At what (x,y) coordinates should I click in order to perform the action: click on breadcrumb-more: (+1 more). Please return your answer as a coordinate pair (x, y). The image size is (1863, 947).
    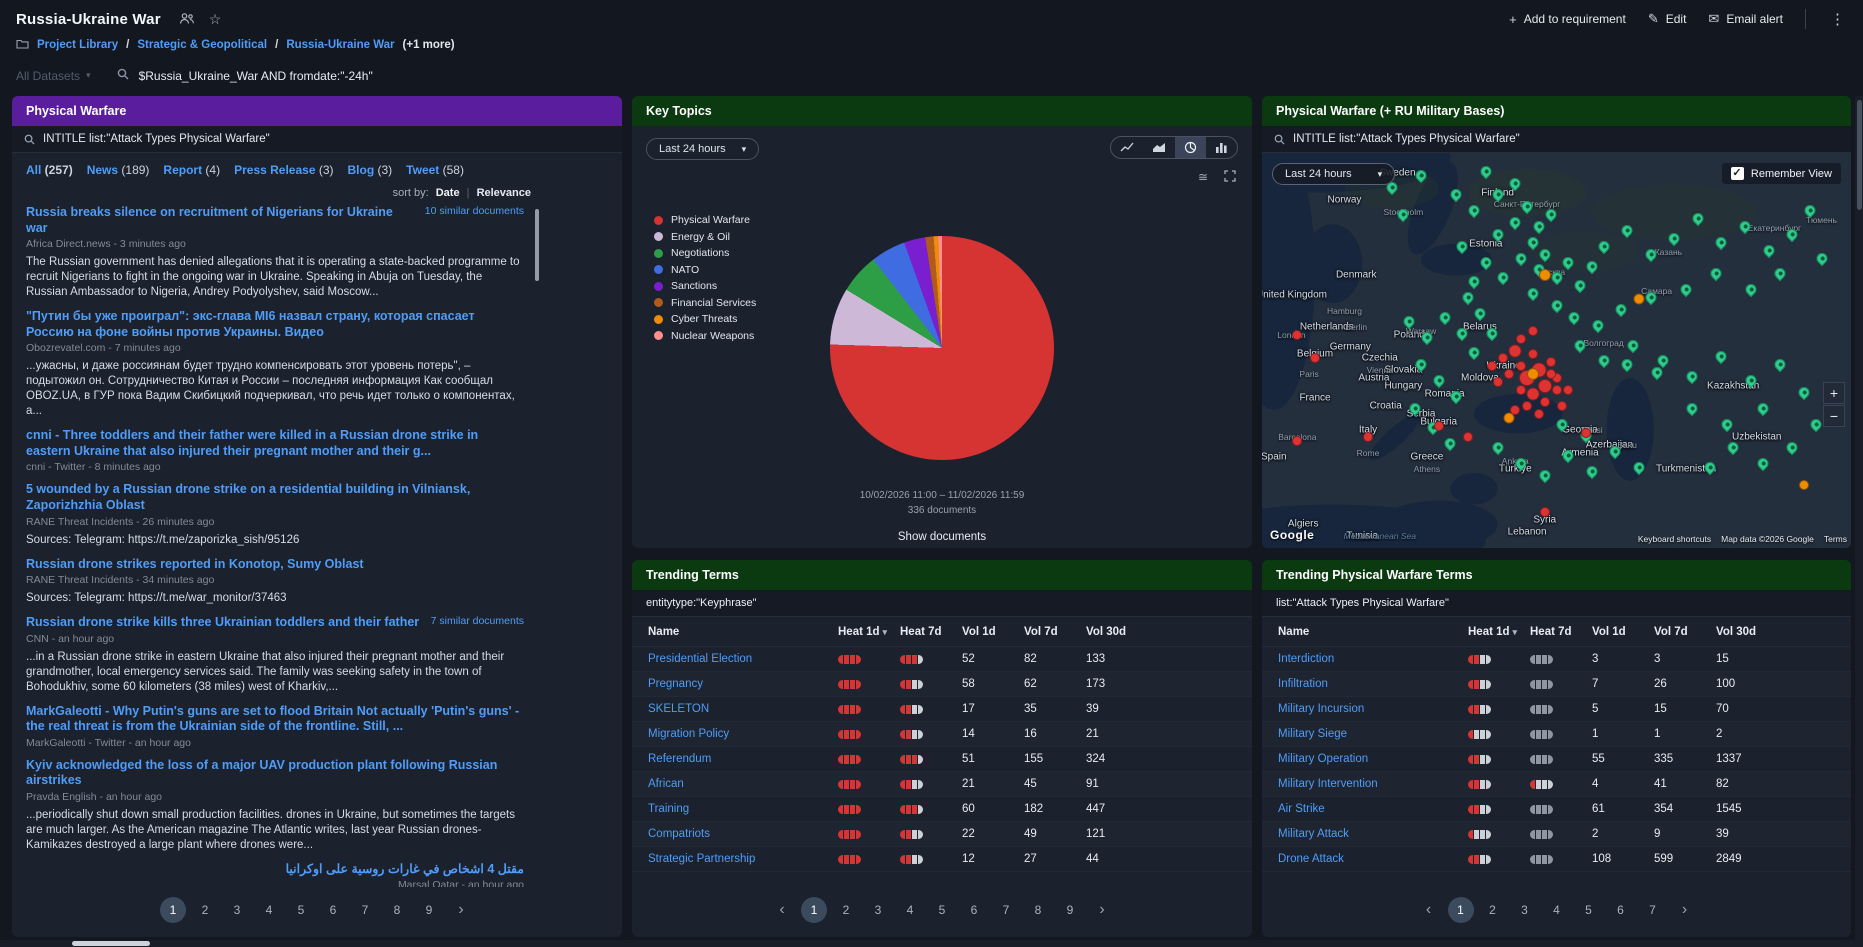
    Looking at the image, I should click on (429, 45).